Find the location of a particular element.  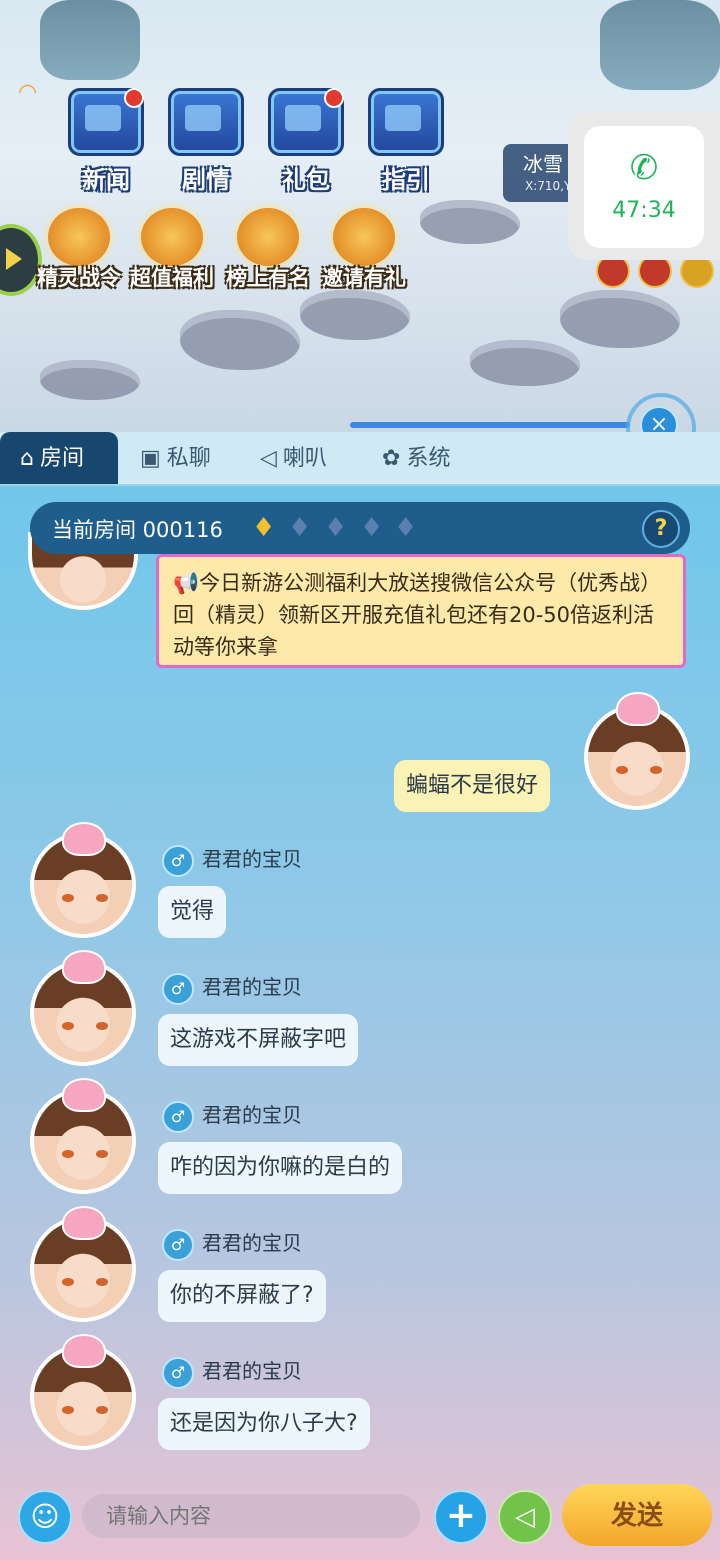

tab-system: ✿ 系统 is located at coordinates (416, 458).